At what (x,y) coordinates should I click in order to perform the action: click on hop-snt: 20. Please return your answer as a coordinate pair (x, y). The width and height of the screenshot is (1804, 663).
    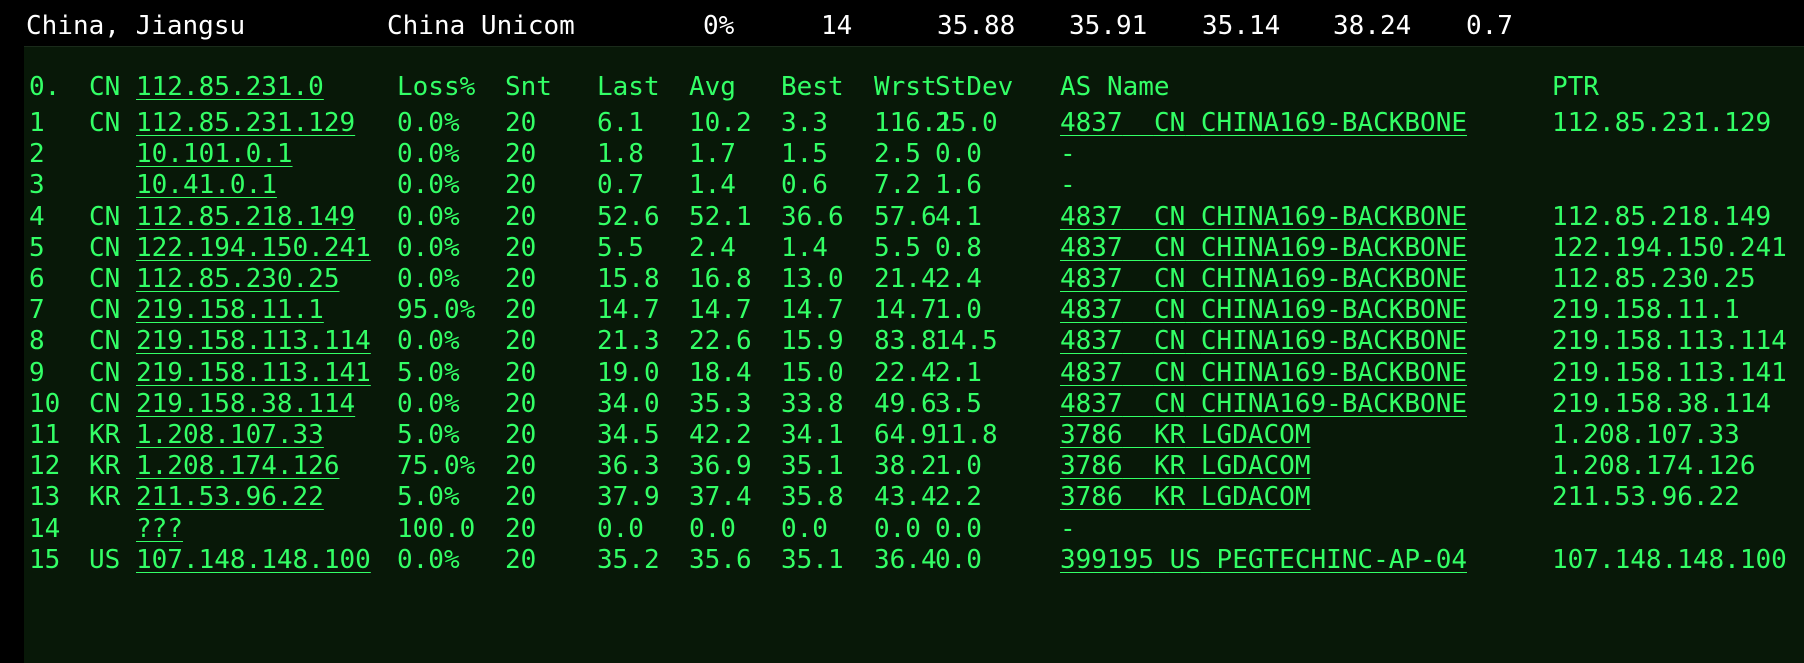
    Looking at the image, I should click on (521, 559).